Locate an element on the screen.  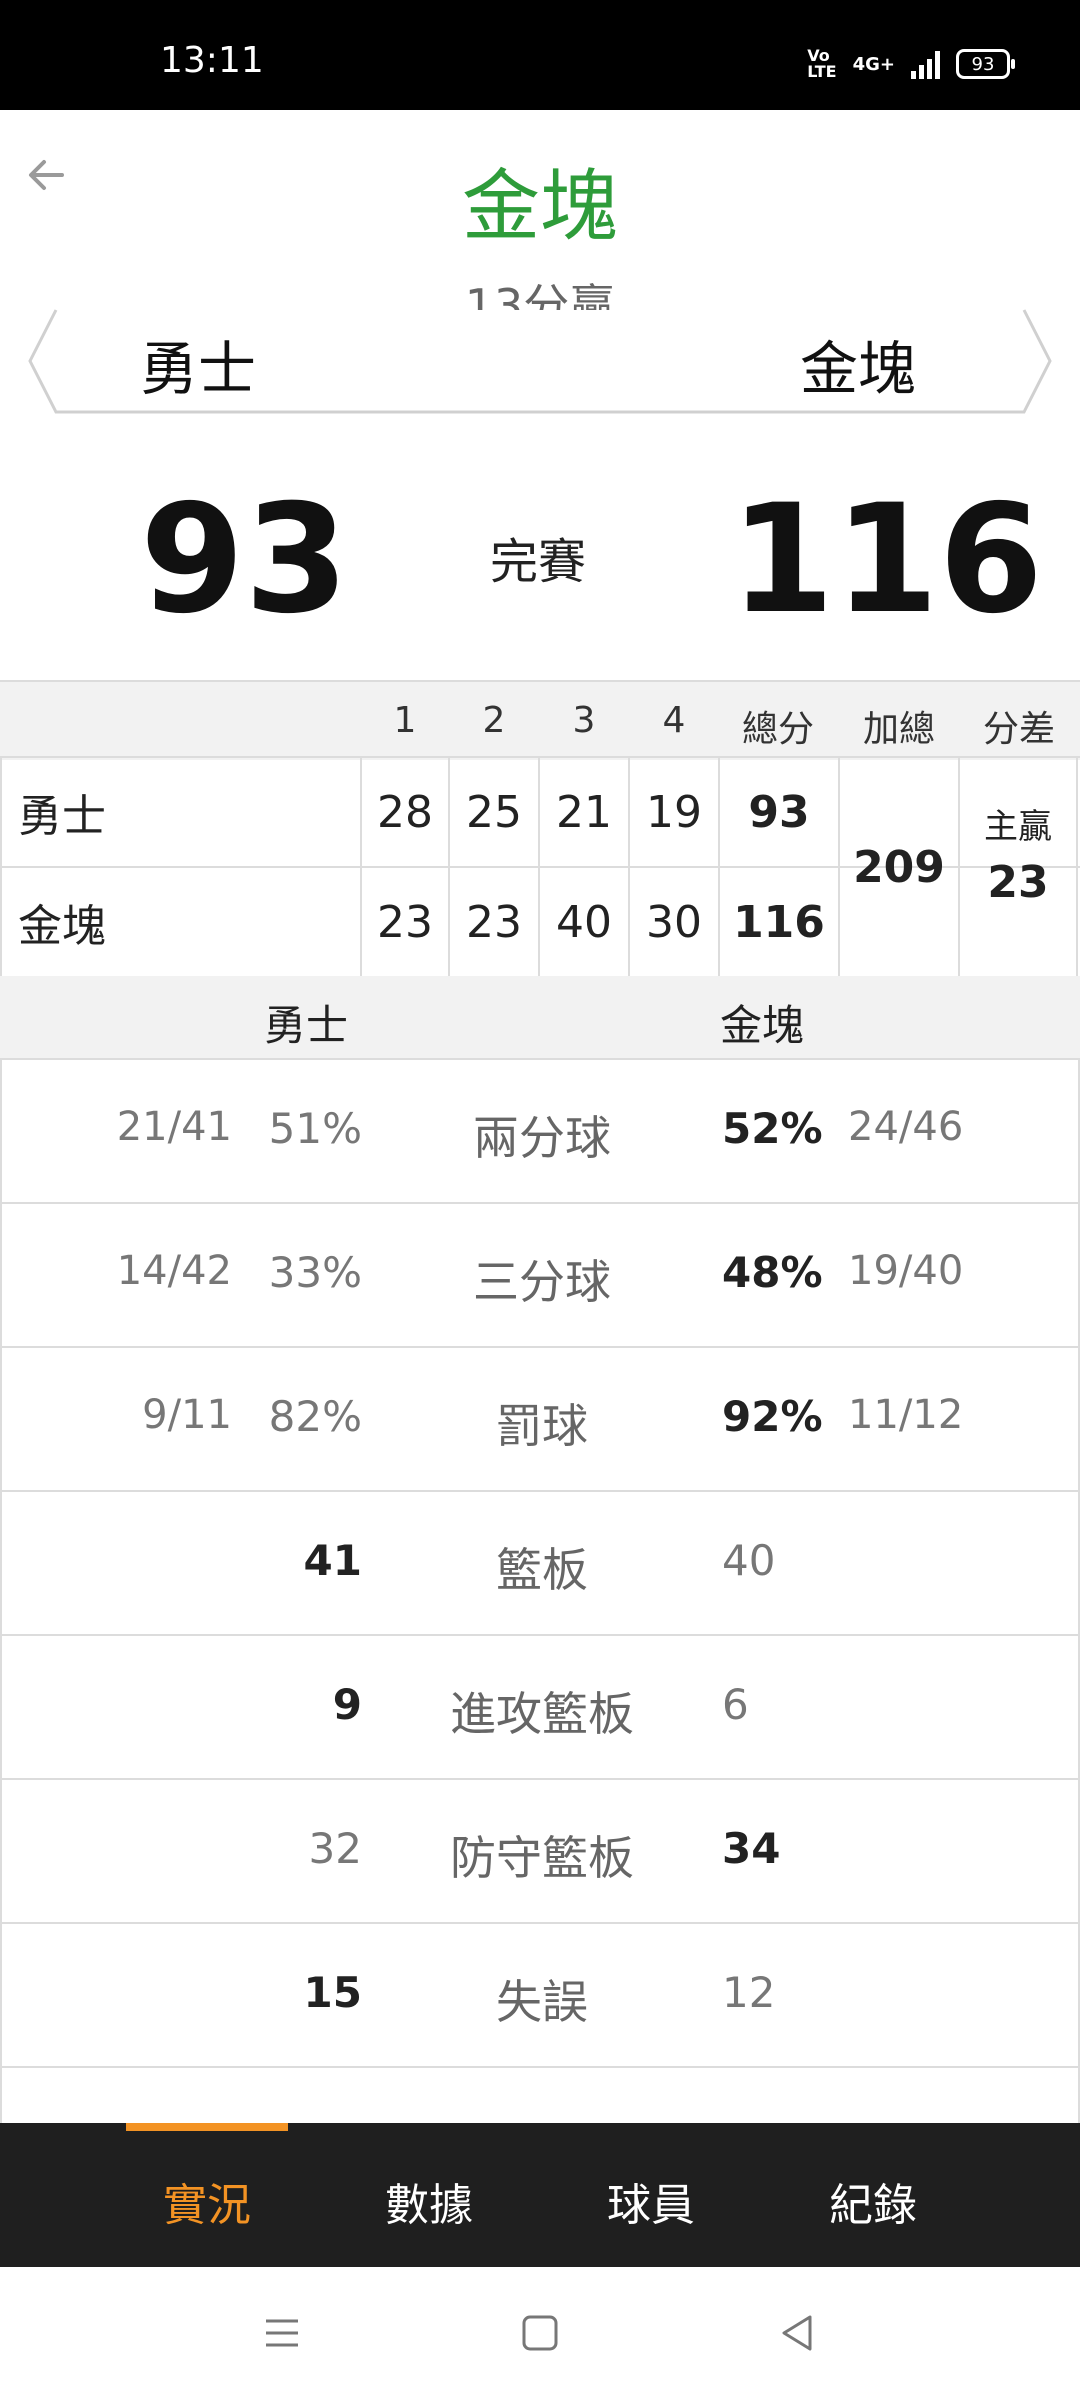
row1-q1: 28 is located at coordinates (405, 812).